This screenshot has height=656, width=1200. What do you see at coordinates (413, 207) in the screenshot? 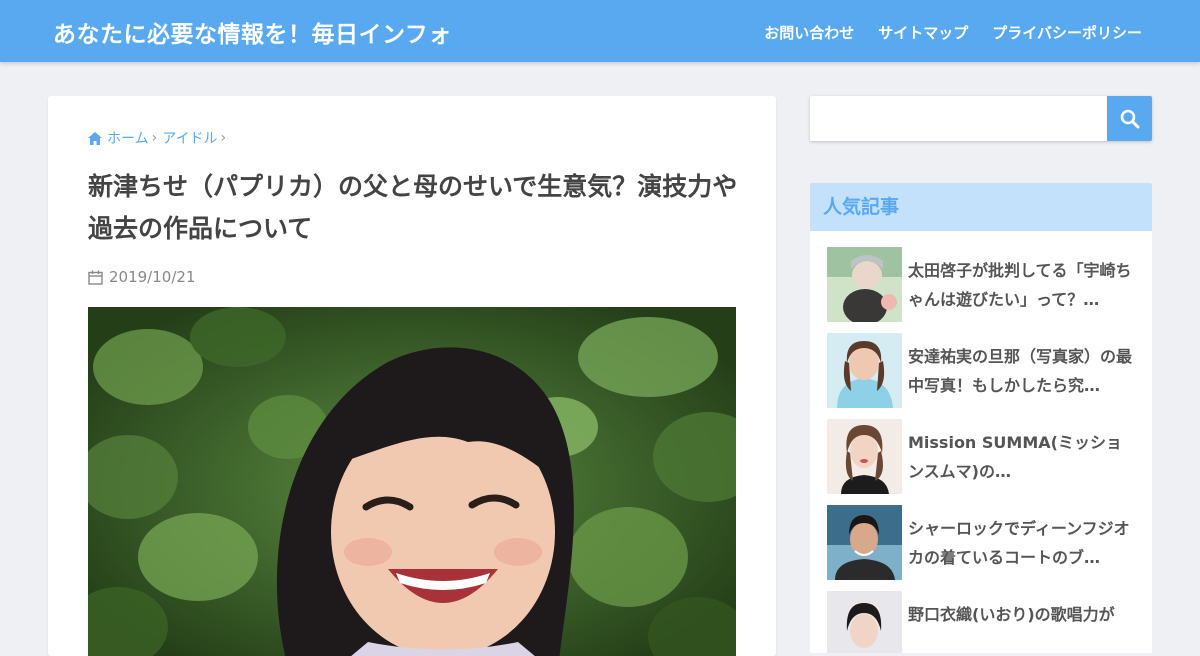
I see `article-title: 新津ちせ（パプリカ）の父と母のせいで生意気？演技力や過去の作品について` at bounding box center [413, 207].